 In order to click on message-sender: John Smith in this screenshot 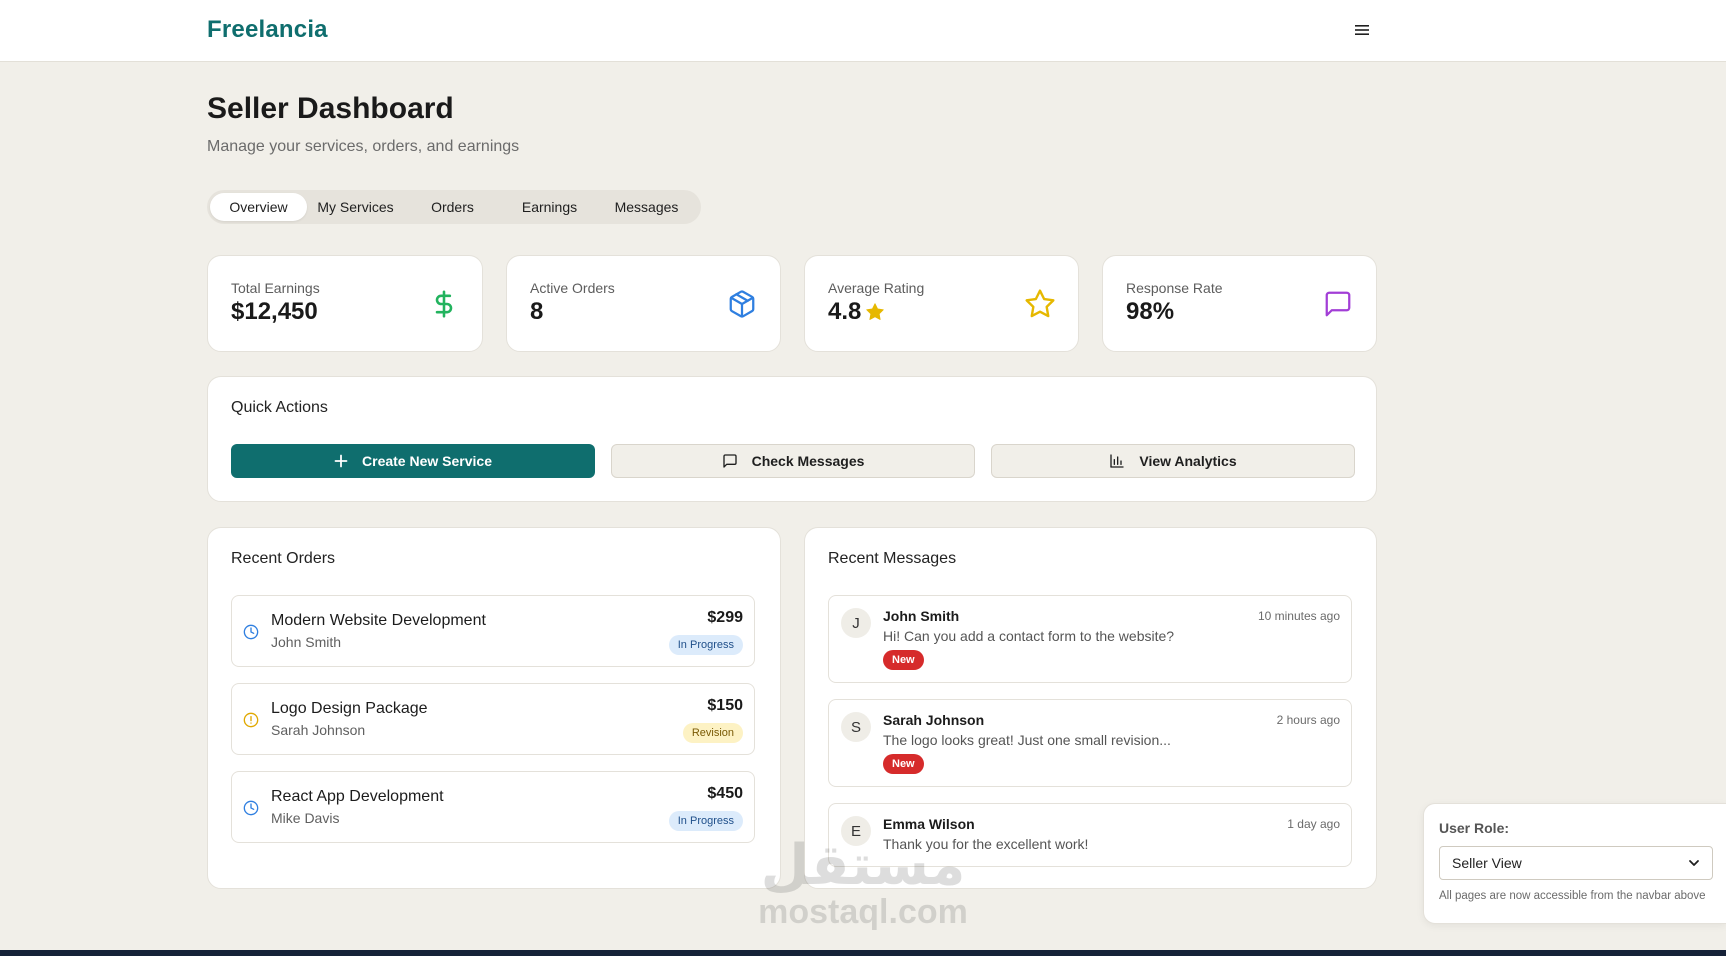, I will do `click(921, 616)`.